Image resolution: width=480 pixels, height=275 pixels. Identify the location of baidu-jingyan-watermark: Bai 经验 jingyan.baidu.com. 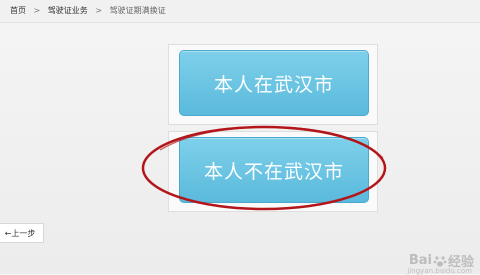
(440, 263).